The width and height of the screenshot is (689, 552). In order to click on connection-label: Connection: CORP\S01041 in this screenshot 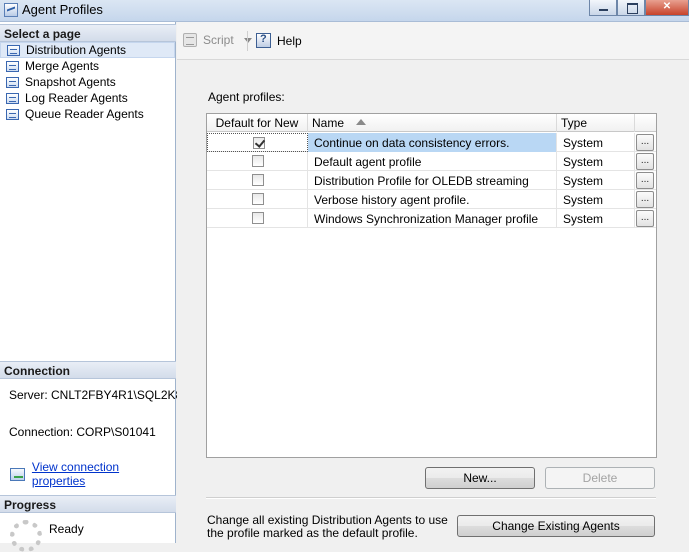, I will do `click(82, 432)`.